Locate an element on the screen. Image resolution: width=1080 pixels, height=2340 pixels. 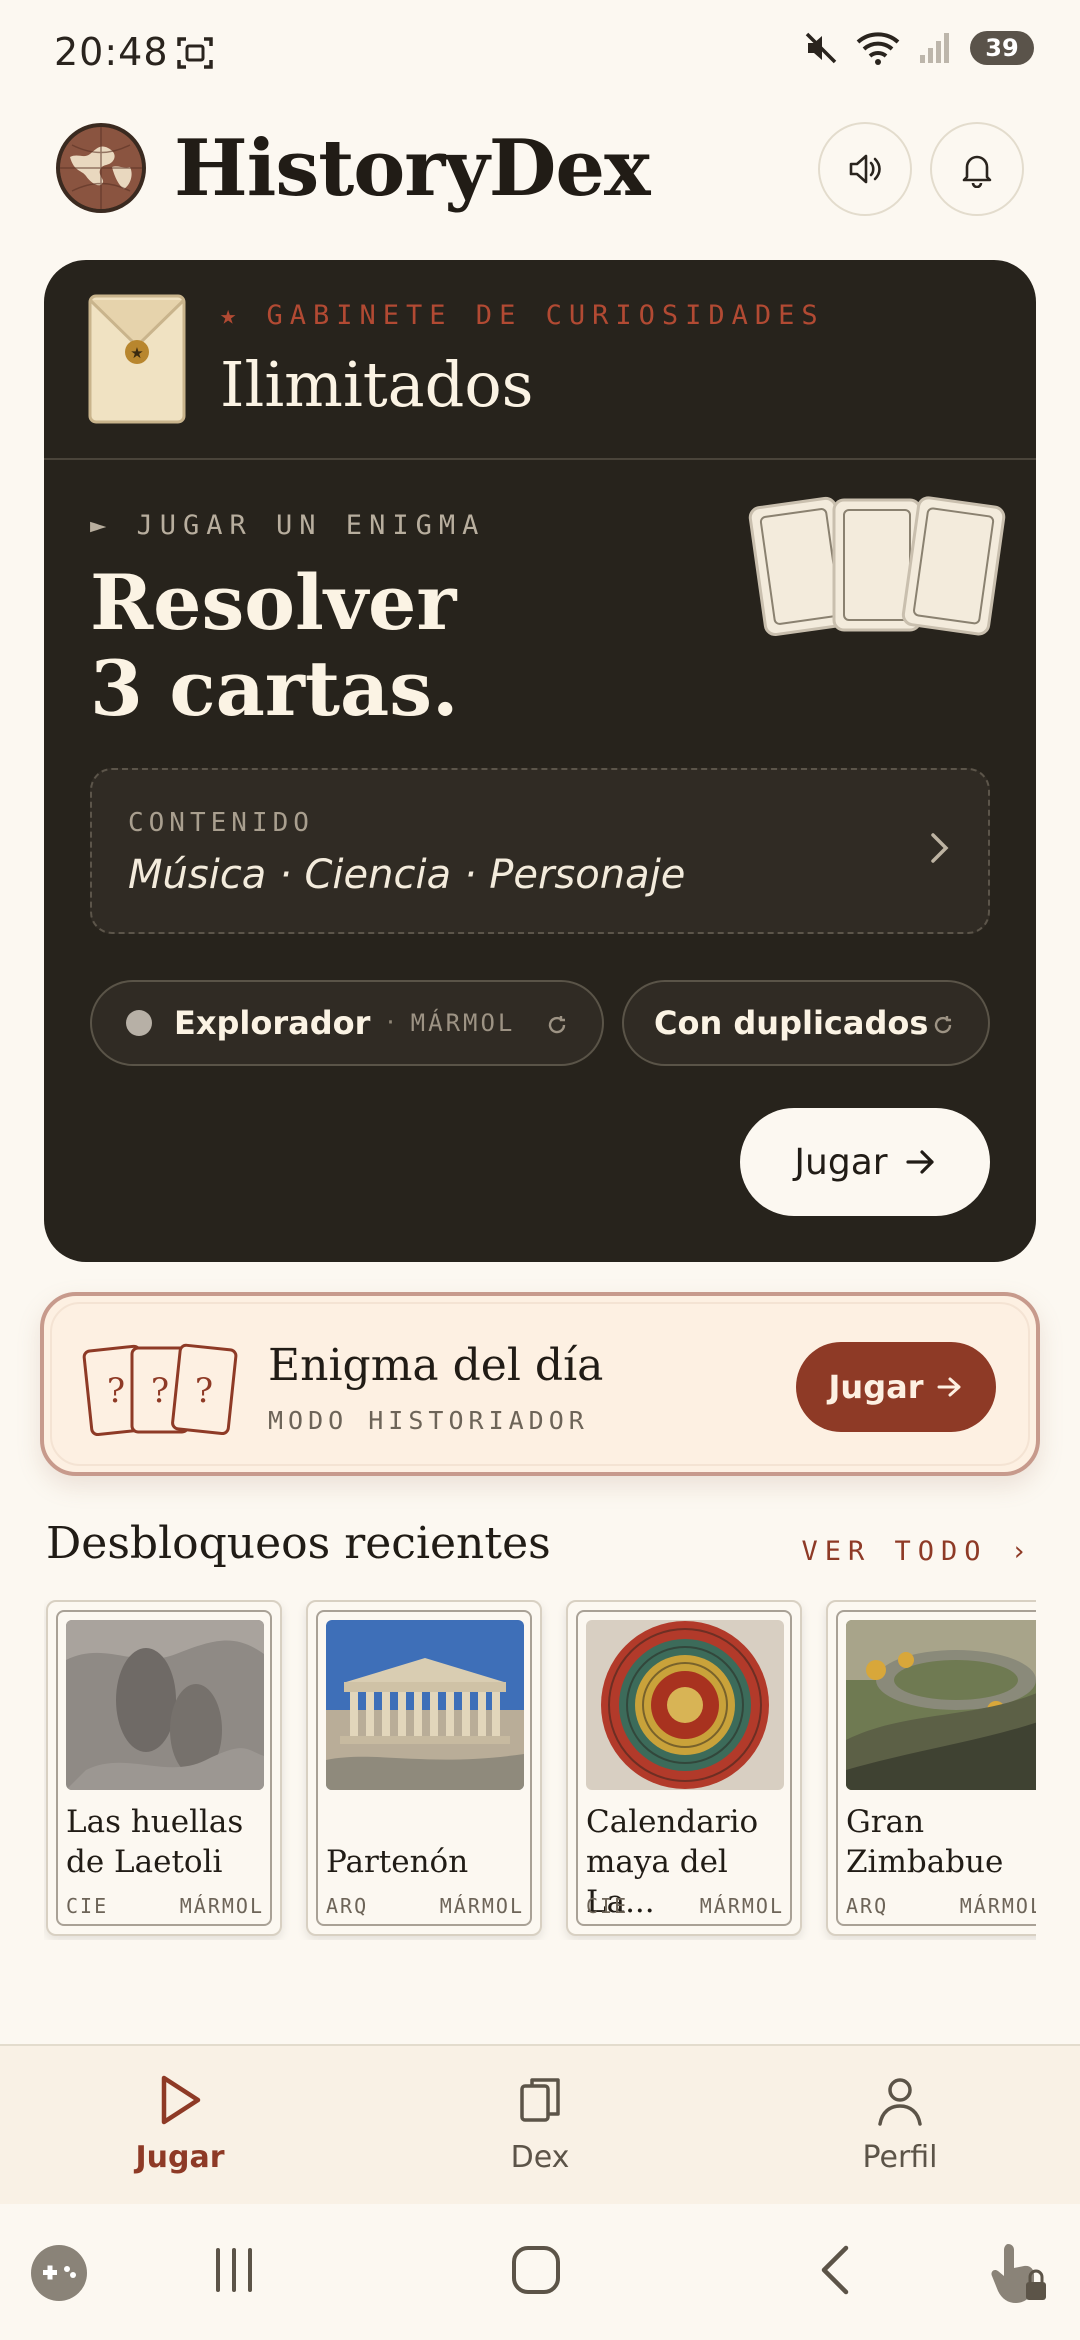
play-button-label: Jugar is located at coordinates (841, 1162).